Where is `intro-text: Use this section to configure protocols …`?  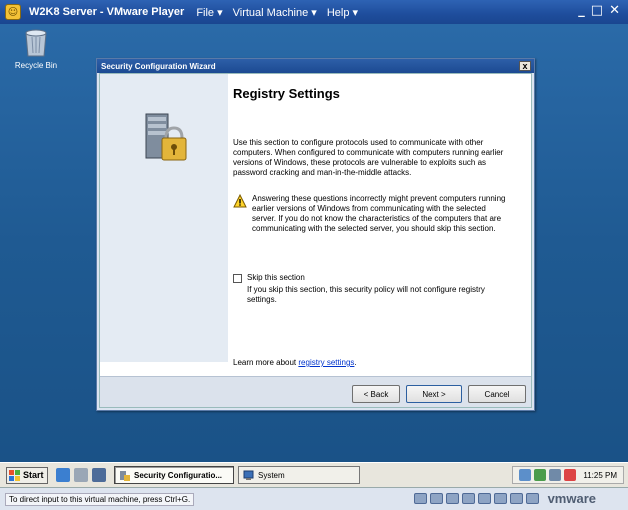
intro-text: Use this section to configure protocols … is located at coordinates (368, 157).